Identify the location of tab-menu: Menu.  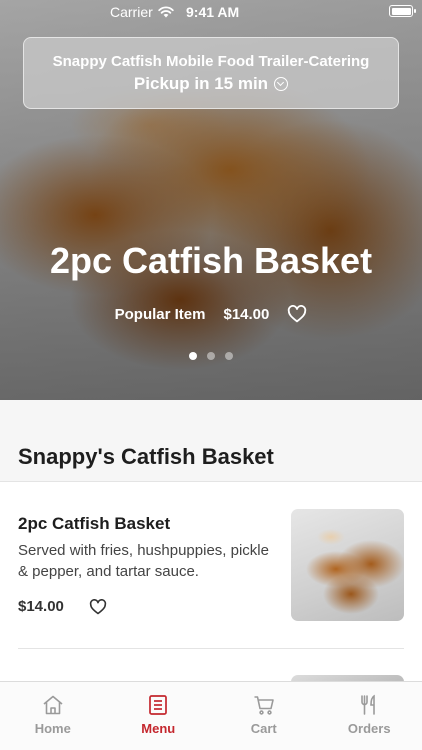
(159, 716).